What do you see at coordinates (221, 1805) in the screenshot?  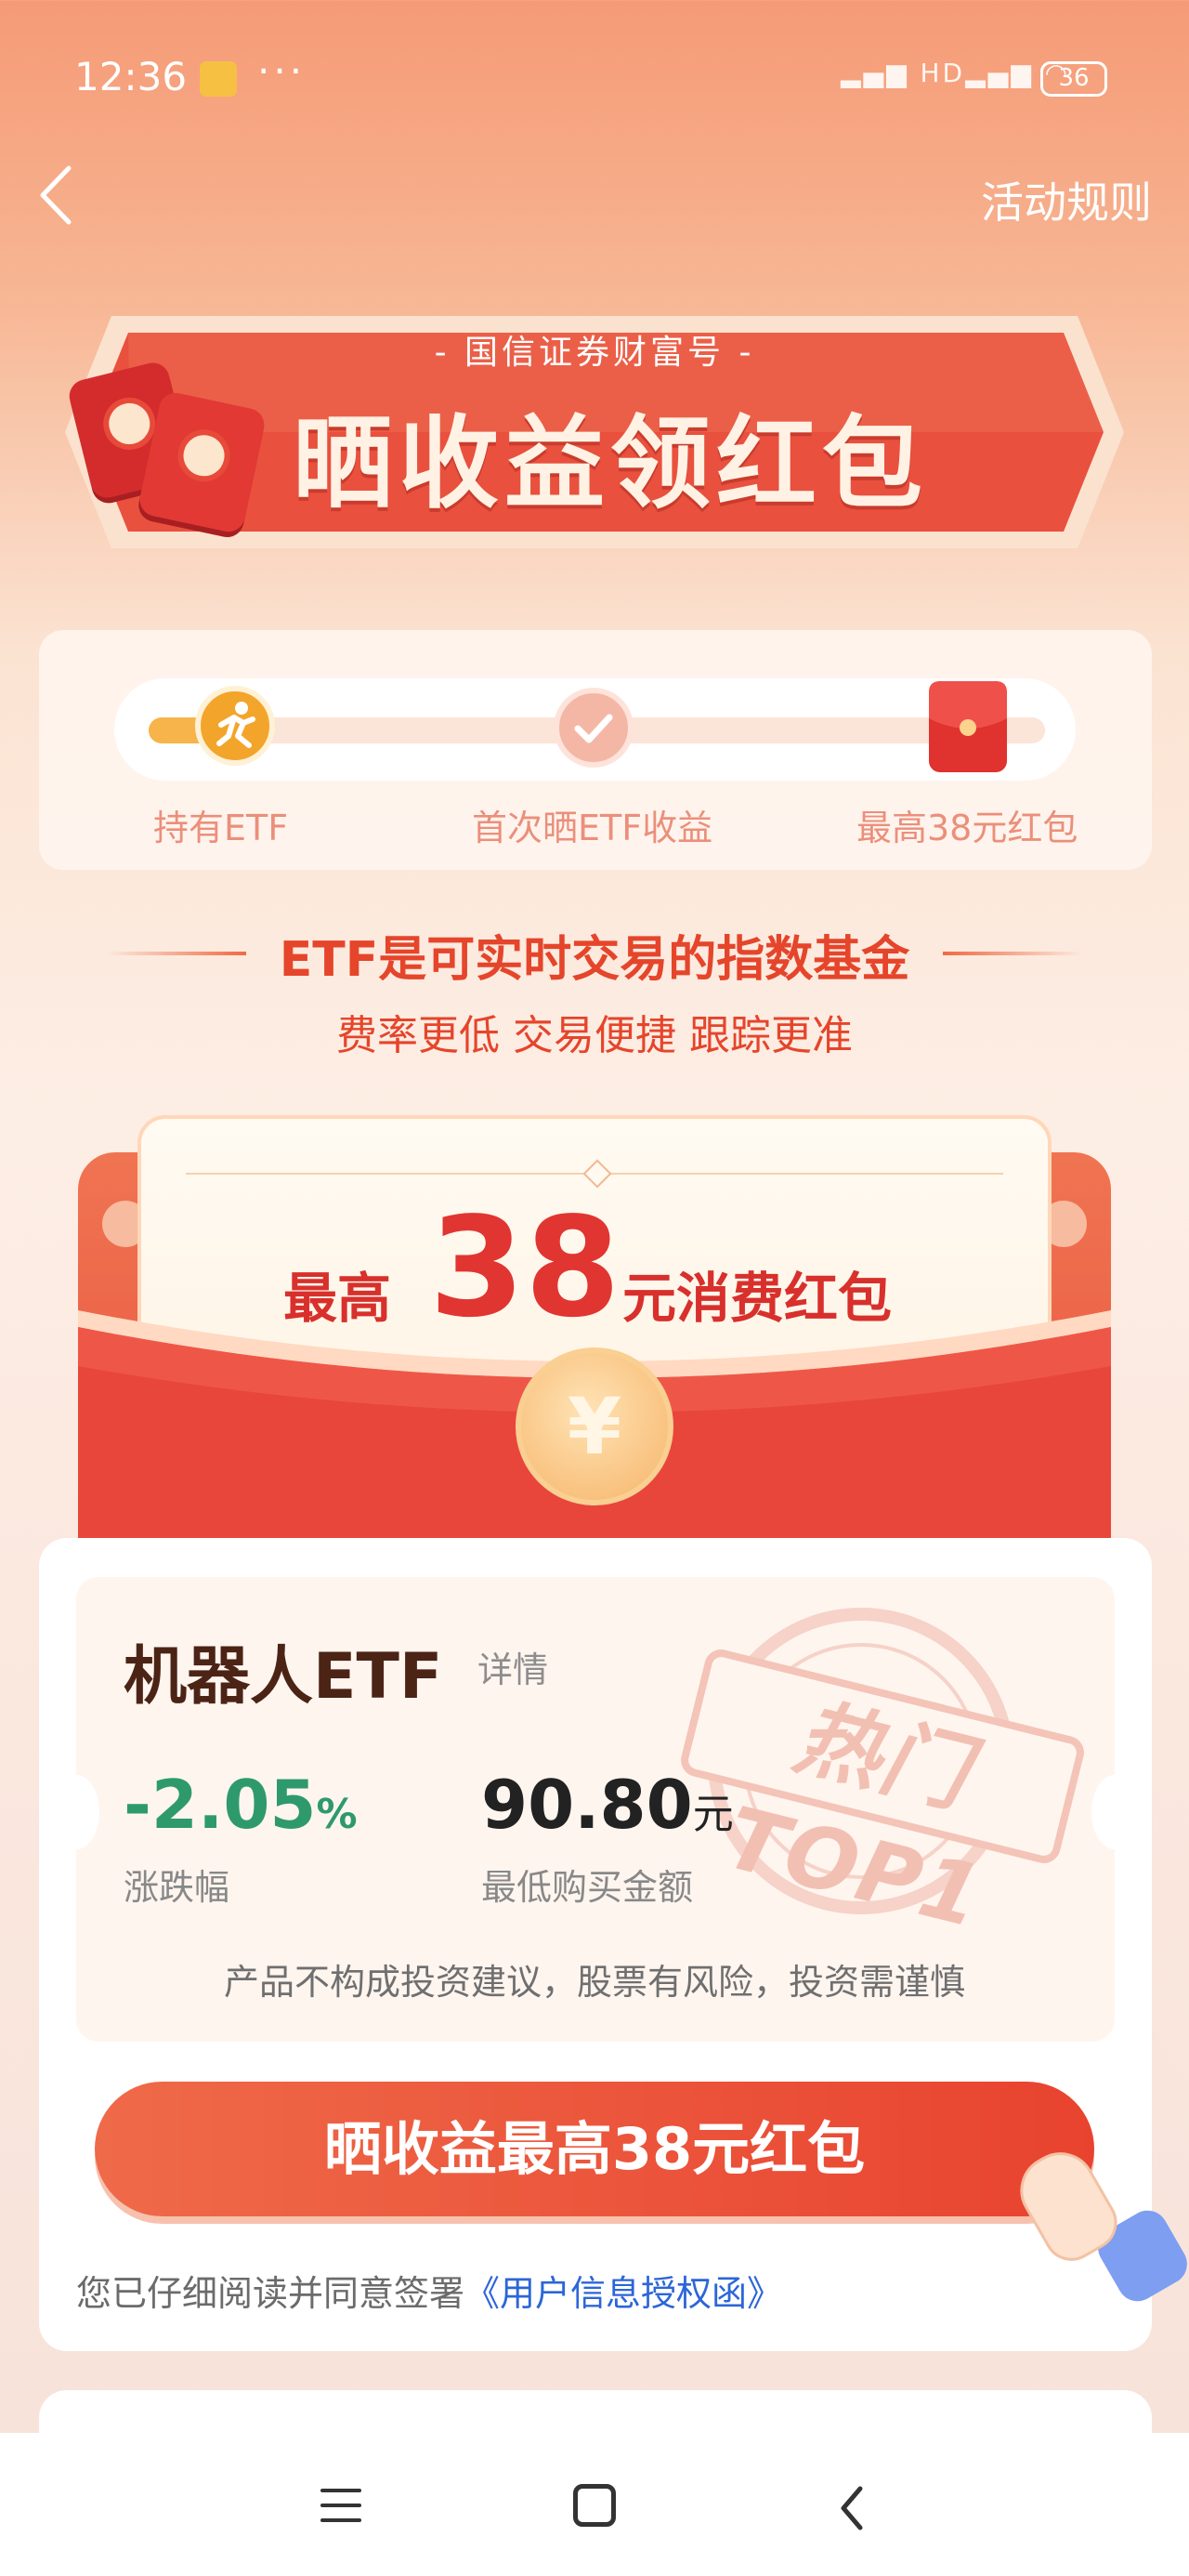 I see `change-number: -2.05` at bounding box center [221, 1805].